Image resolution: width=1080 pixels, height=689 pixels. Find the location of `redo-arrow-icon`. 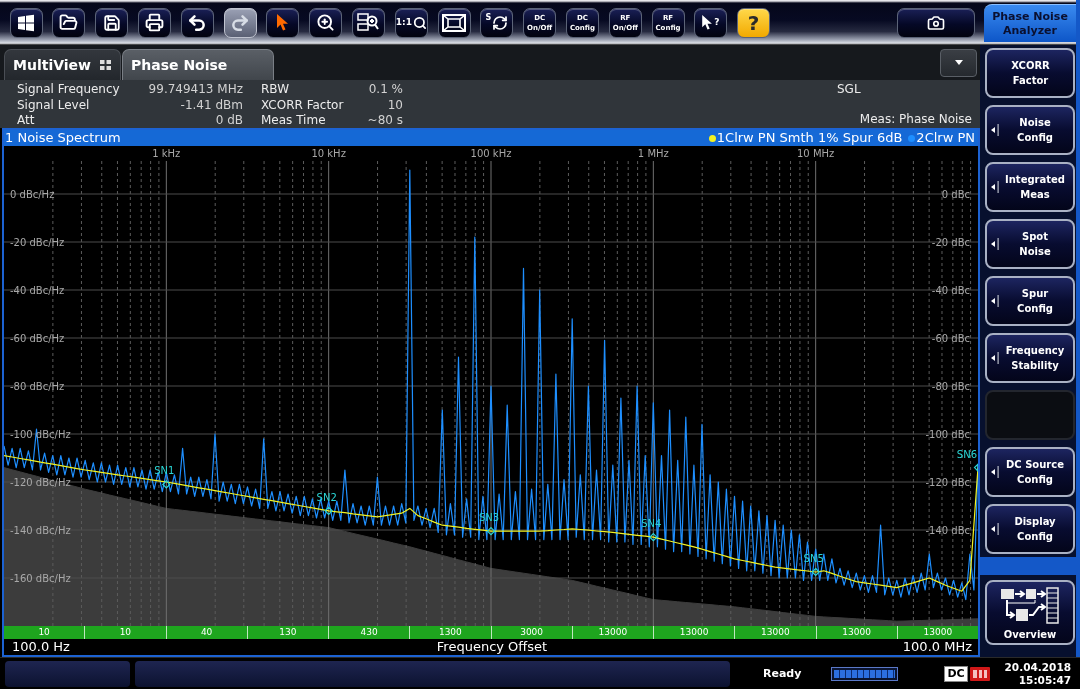

redo-arrow-icon is located at coordinates (240, 22).